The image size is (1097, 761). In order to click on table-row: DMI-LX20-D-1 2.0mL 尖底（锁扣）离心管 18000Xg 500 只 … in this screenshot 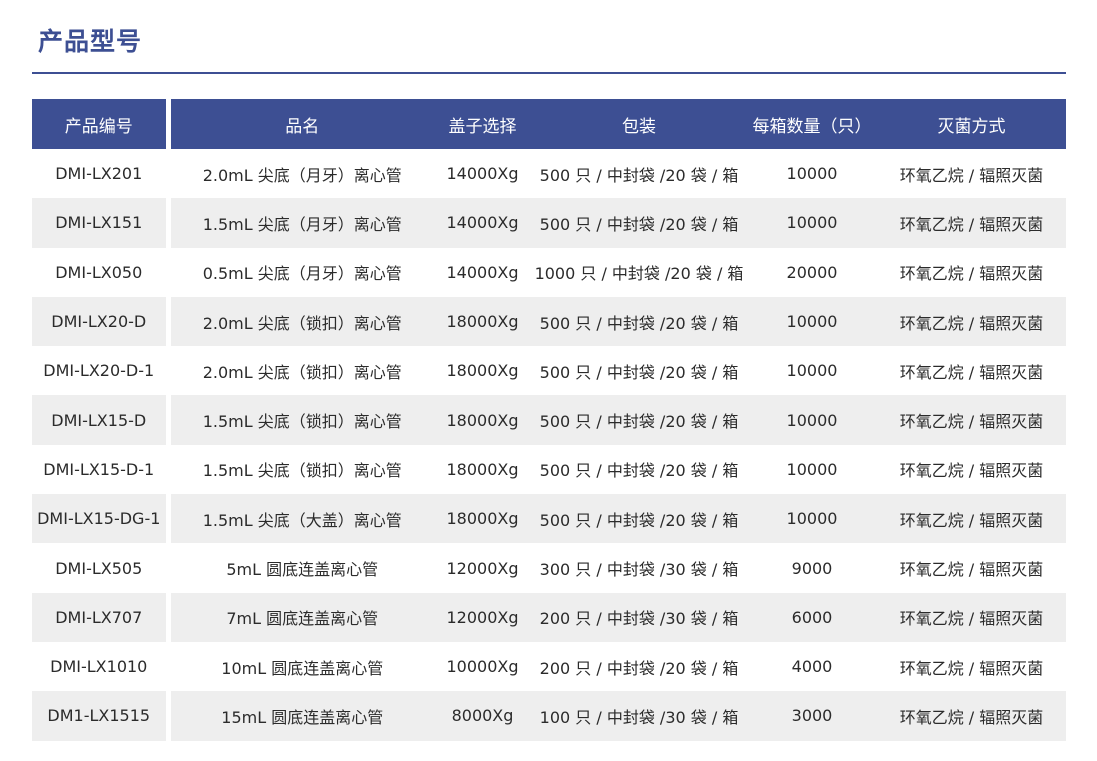, I will do `click(549, 371)`.